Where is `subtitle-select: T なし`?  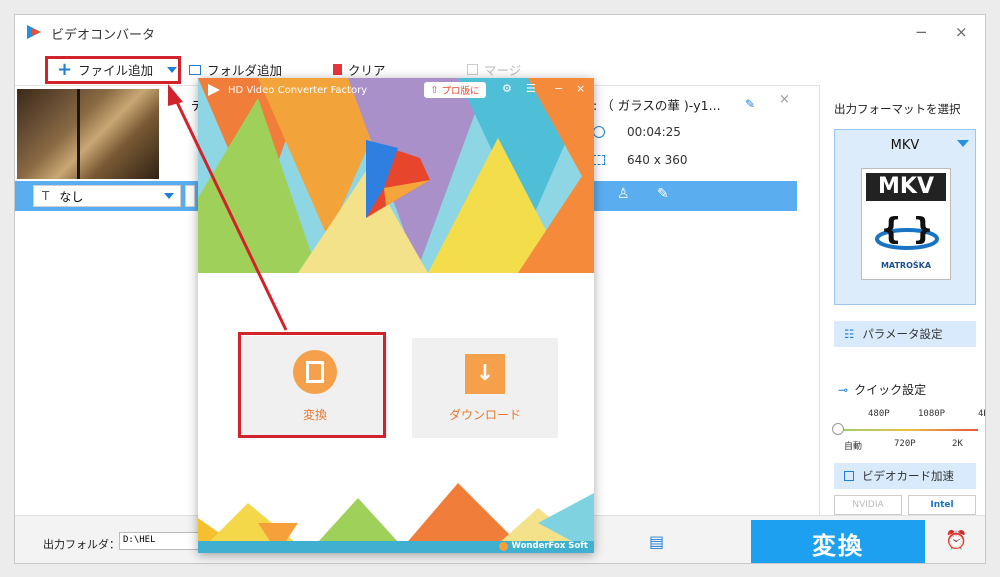 subtitle-select: T なし is located at coordinates (107, 196).